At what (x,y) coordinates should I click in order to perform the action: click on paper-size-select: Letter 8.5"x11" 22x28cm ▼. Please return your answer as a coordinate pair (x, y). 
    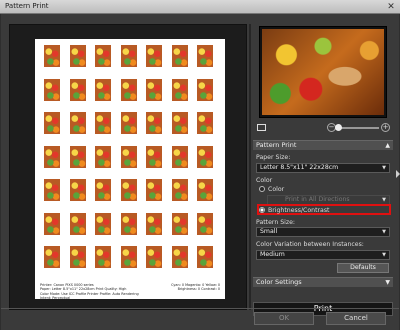
    Looking at the image, I should click on (323, 168).